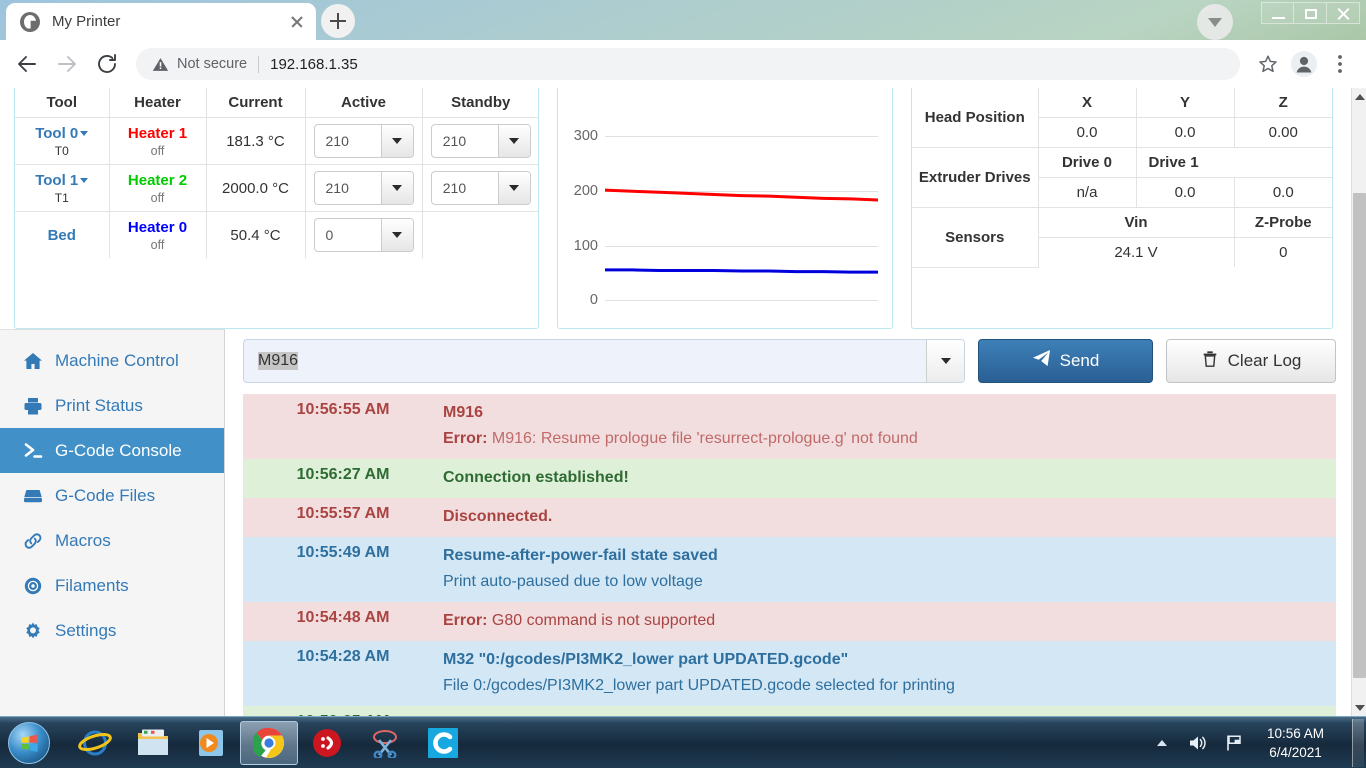 This screenshot has height=768, width=1366. Describe the element at coordinates (92, 585) in the screenshot. I see `sidebar-item-label: Filaments` at that location.